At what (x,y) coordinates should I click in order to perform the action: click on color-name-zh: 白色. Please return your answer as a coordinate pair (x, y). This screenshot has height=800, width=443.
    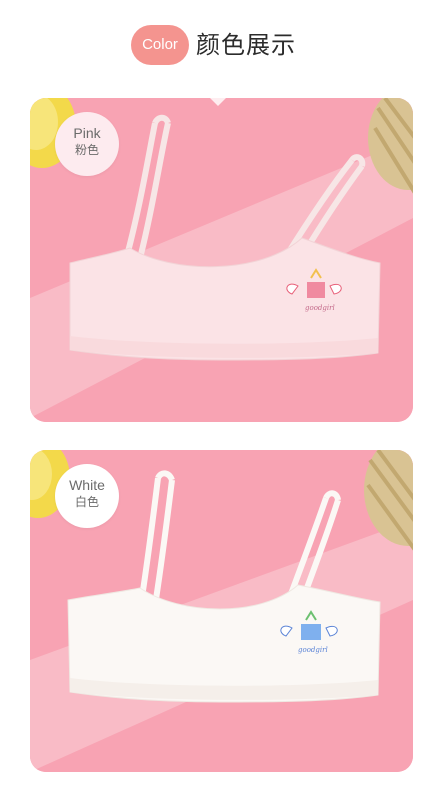
    Looking at the image, I should click on (86, 502).